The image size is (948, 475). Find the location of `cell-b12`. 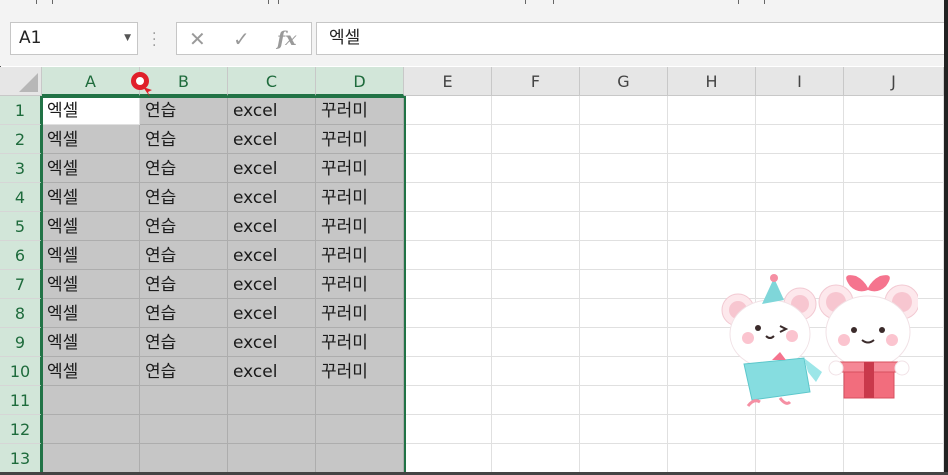

cell-b12 is located at coordinates (184, 429).